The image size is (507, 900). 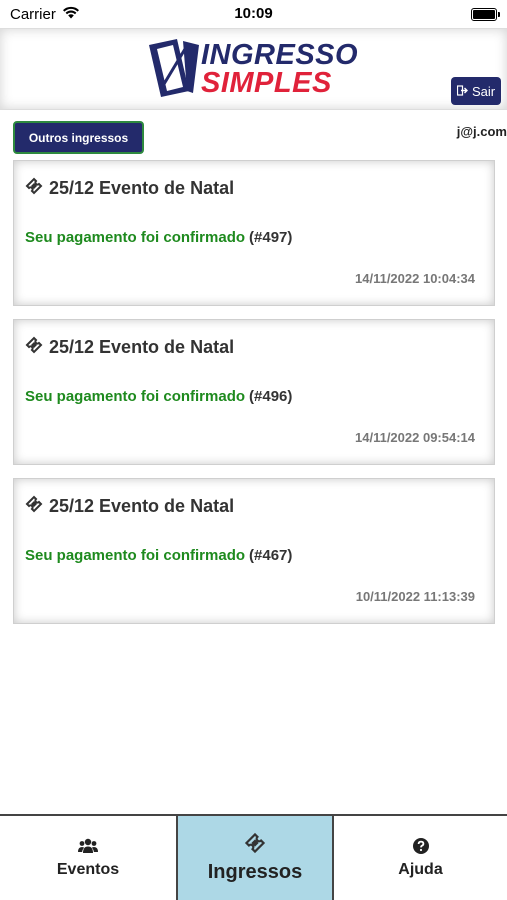 What do you see at coordinates (481, 131) in the screenshot?
I see `user-email: j@j.com` at bounding box center [481, 131].